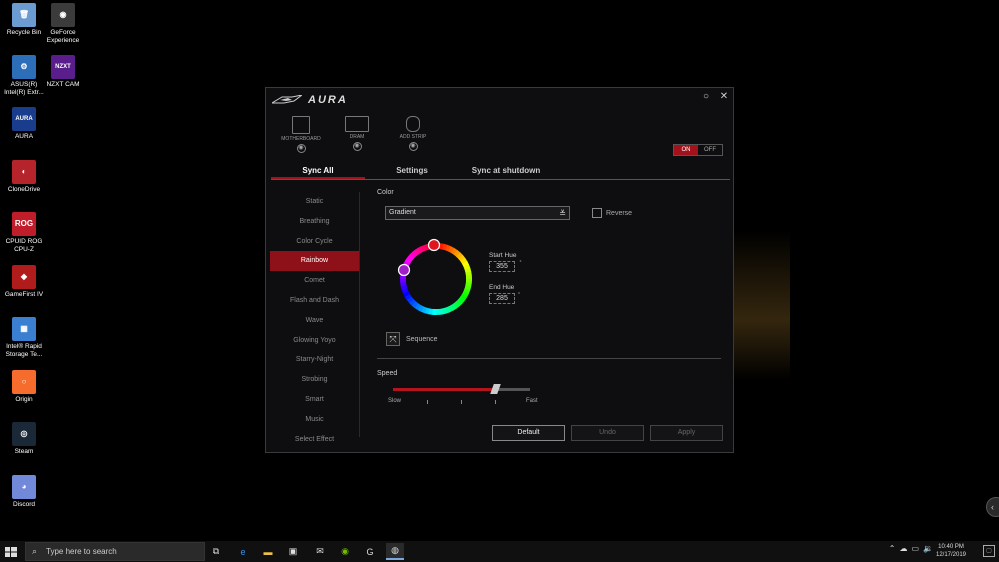 The width and height of the screenshot is (999, 562). What do you see at coordinates (314, 420) in the screenshot?
I see `effect-item: Music` at bounding box center [314, 420].